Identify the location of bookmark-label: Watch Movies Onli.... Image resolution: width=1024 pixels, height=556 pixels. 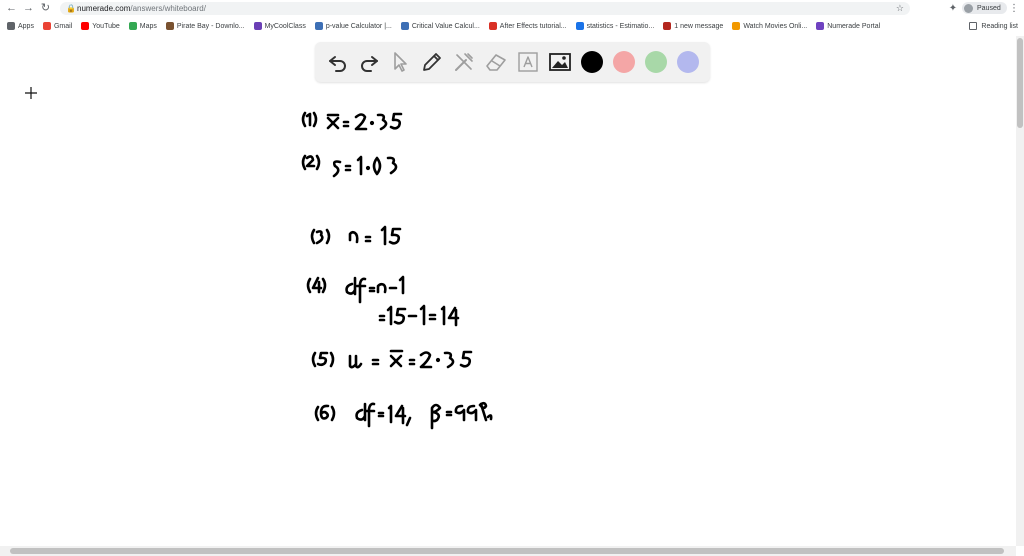
(775, 26).